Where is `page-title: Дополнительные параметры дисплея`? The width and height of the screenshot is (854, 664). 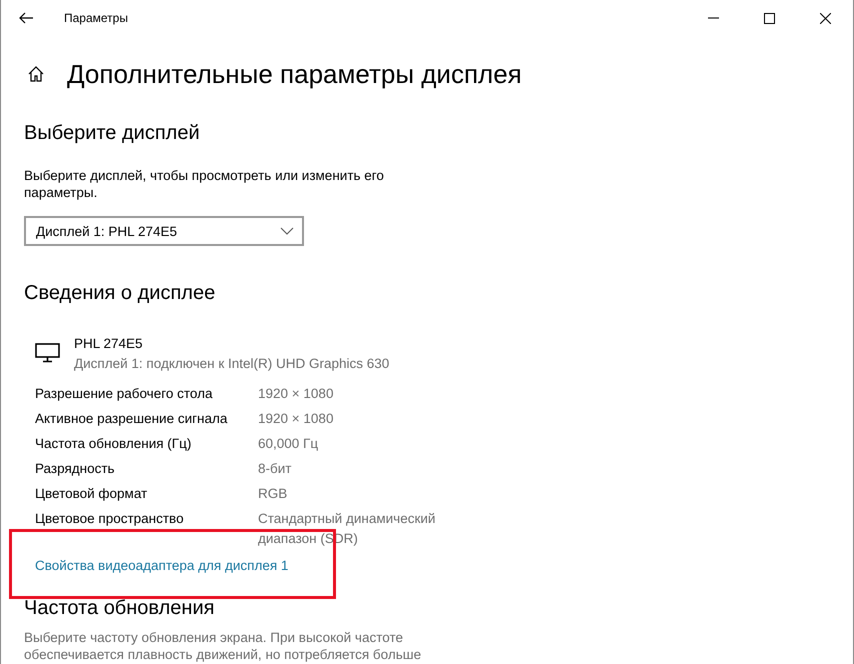
page-title: Дополнительные параметры дисплея is located at coordinates (294, 74).